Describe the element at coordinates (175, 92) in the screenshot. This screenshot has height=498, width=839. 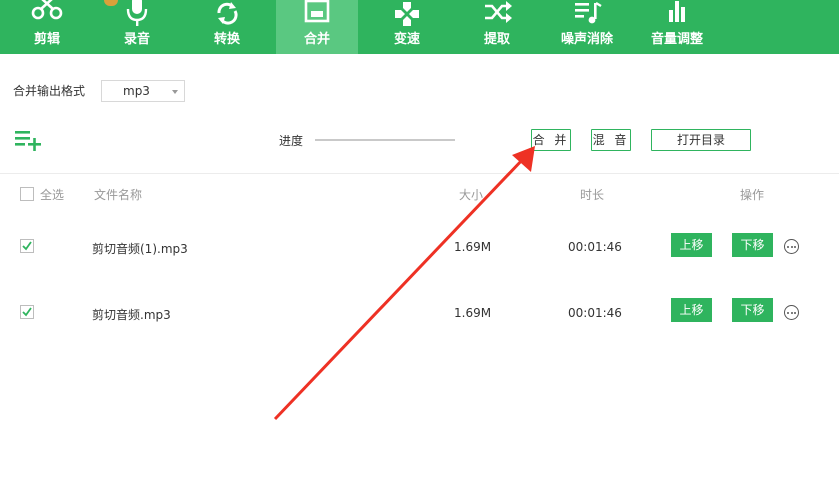
I see `chevron-down-icon` at that location.